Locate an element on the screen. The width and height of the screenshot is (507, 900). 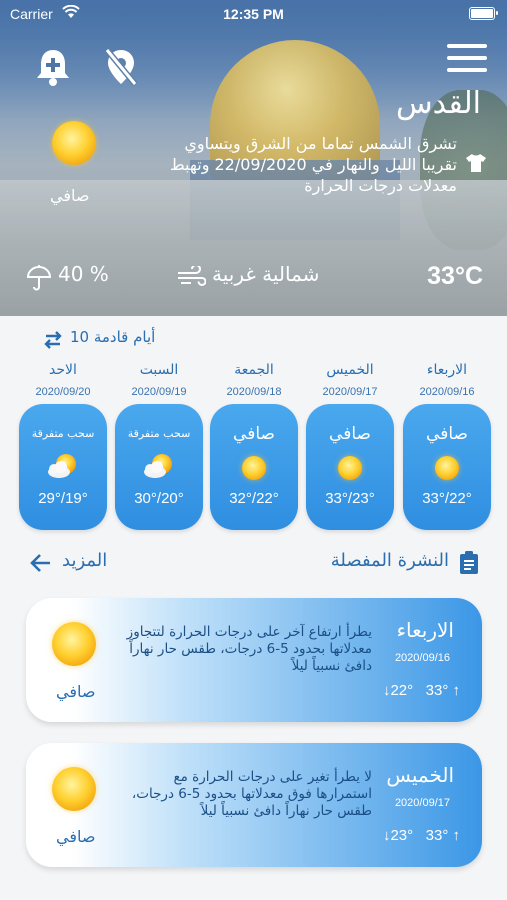
day-header: الاحد 2020/09/20 is located at coordinates (63, 380).